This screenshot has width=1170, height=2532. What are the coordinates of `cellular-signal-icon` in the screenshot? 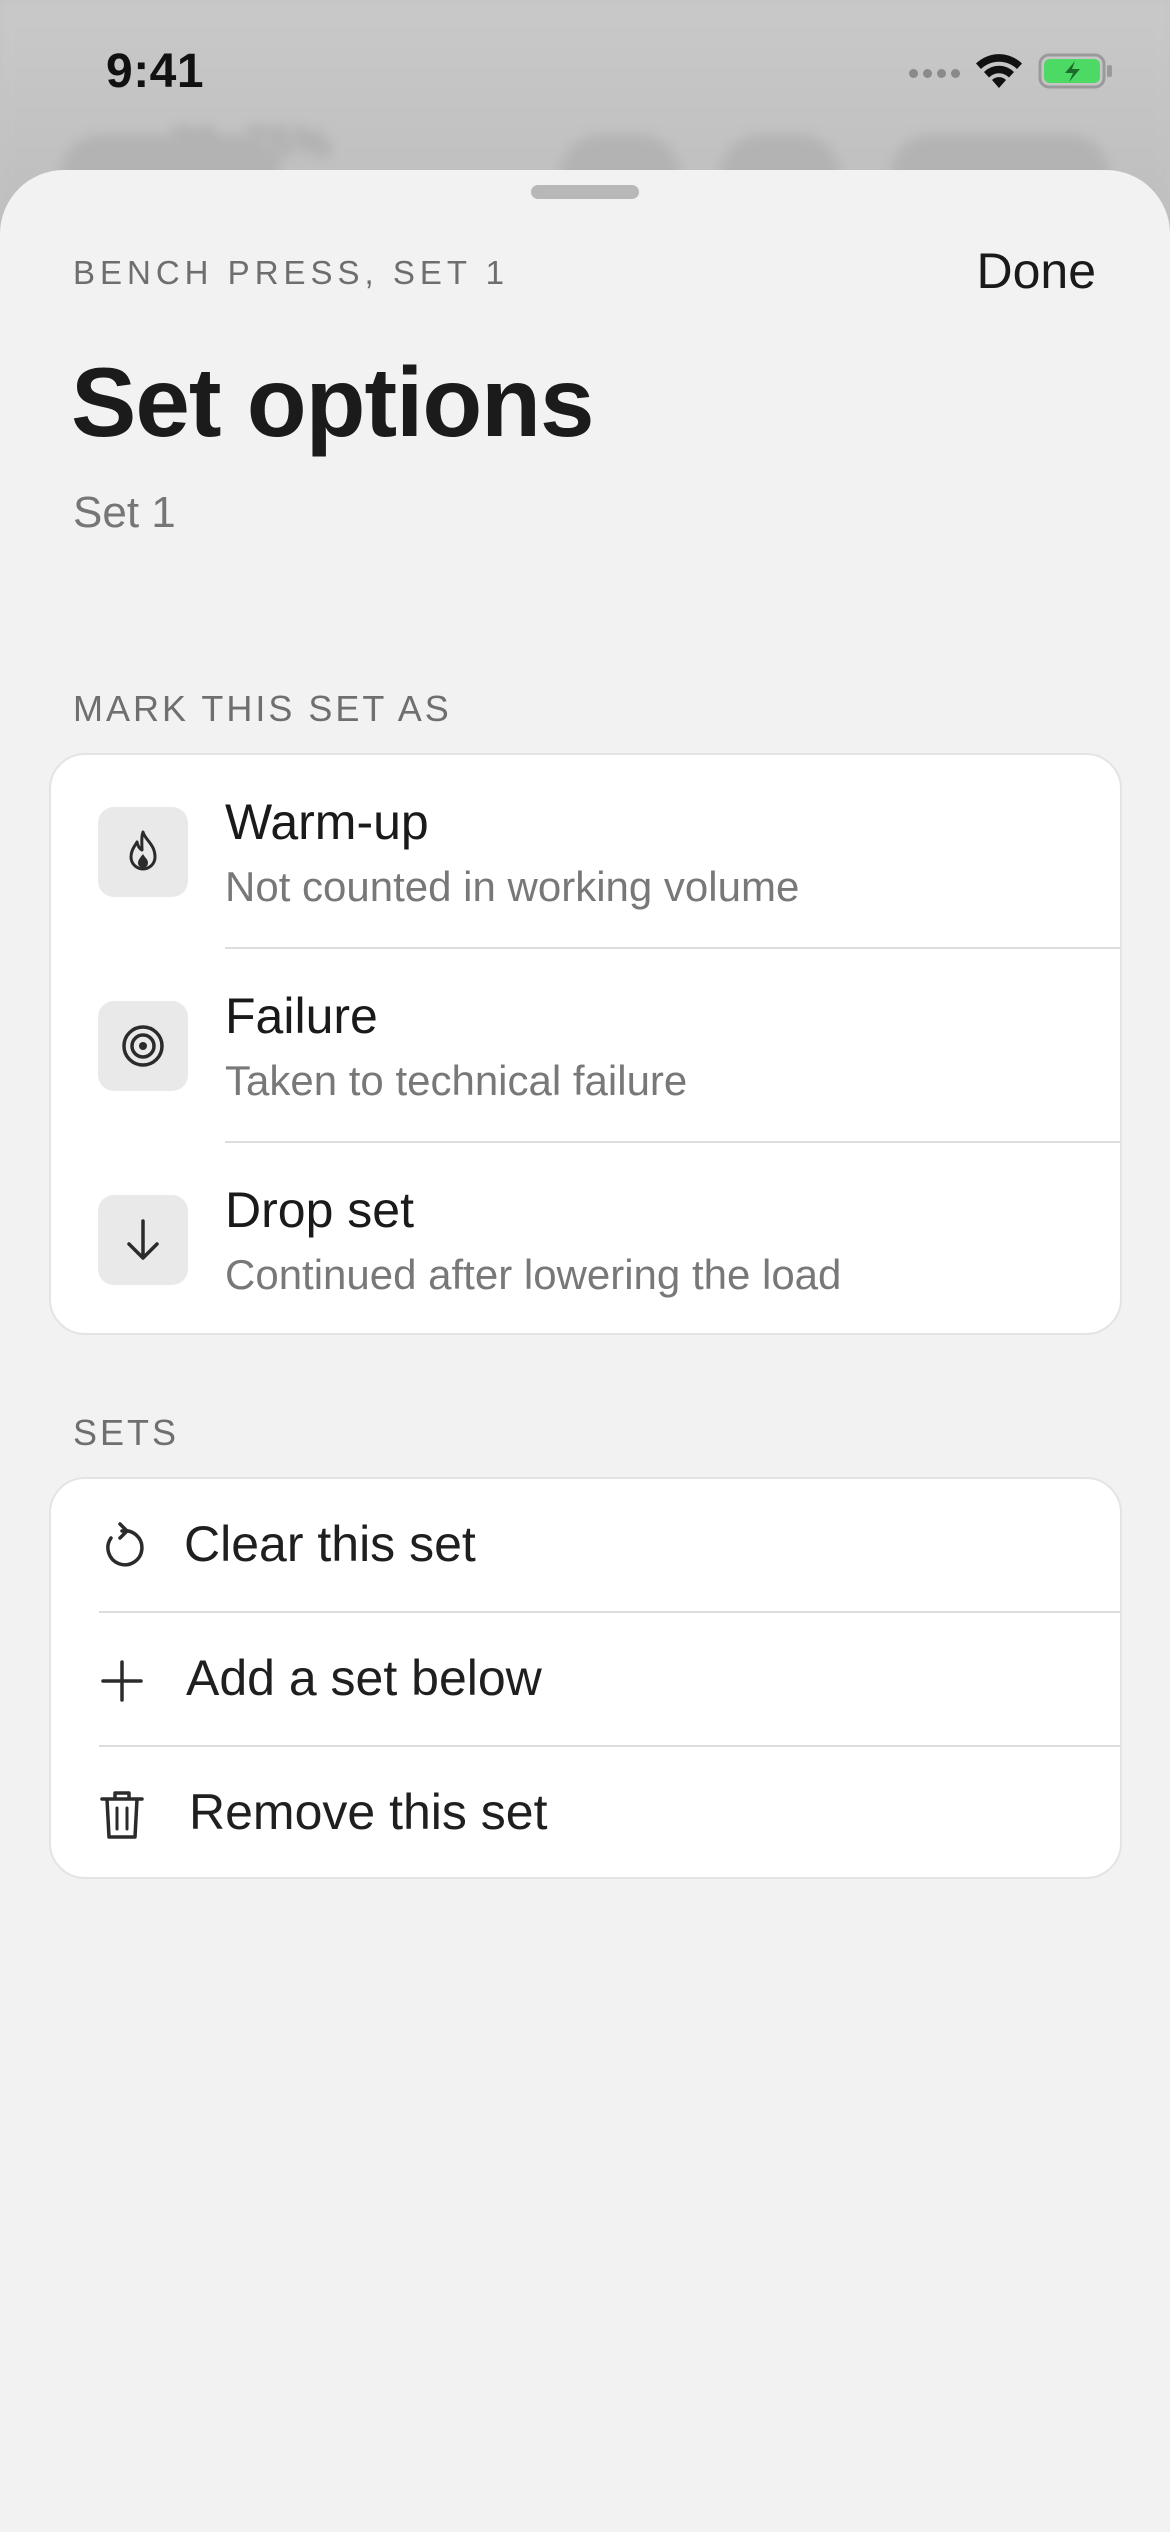 It's located at (934, 73).